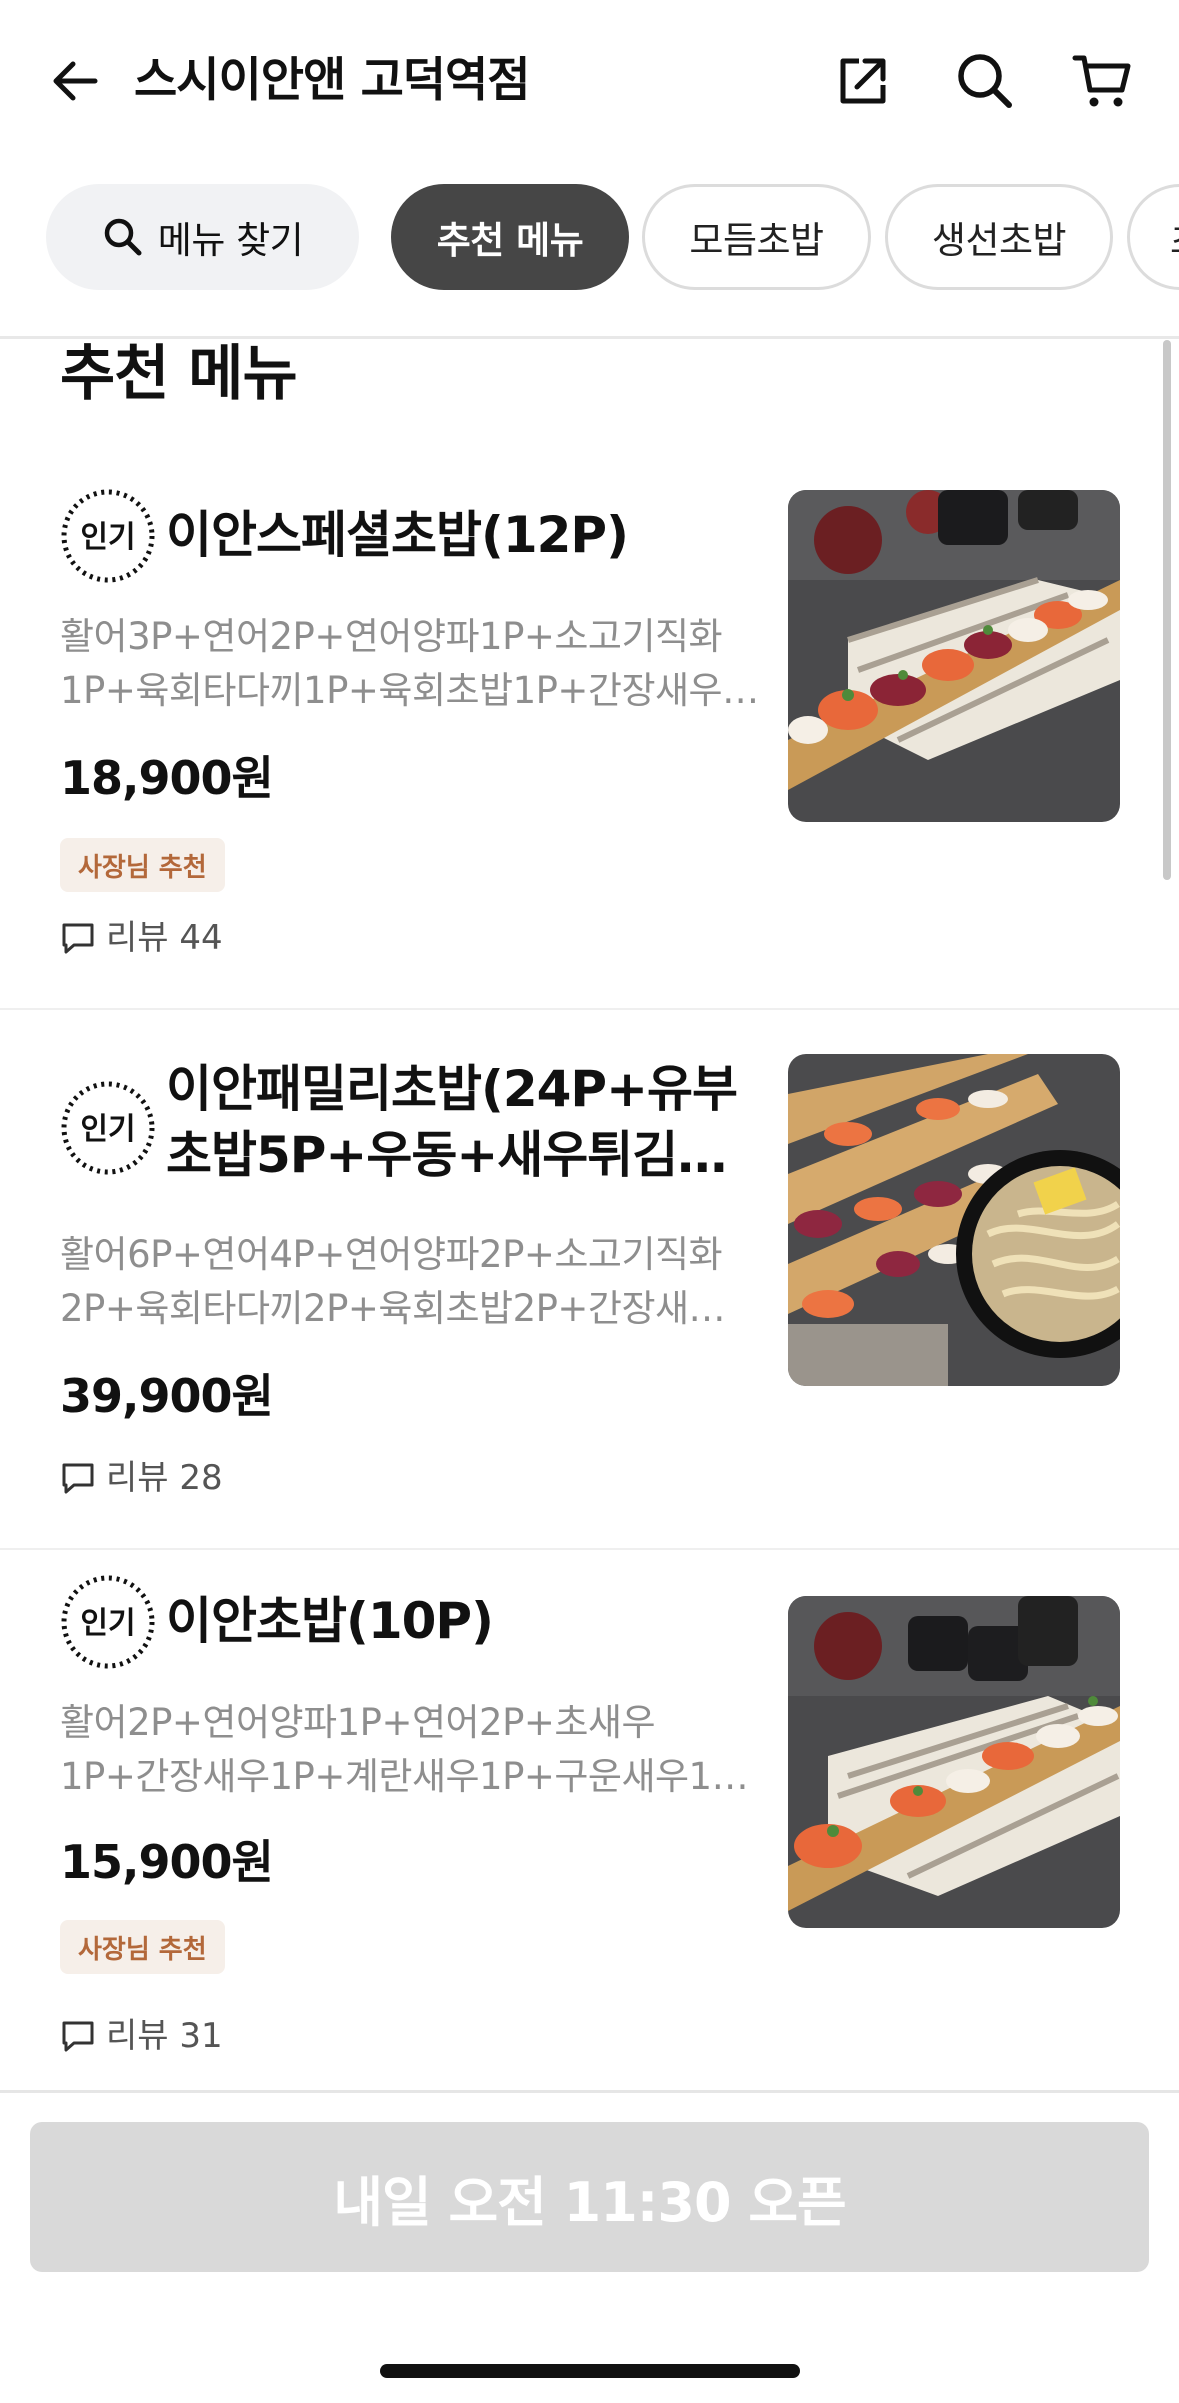  Describe the element at coordinates (1167, 610) in the screenshot. I see `scrollbar` at that location.